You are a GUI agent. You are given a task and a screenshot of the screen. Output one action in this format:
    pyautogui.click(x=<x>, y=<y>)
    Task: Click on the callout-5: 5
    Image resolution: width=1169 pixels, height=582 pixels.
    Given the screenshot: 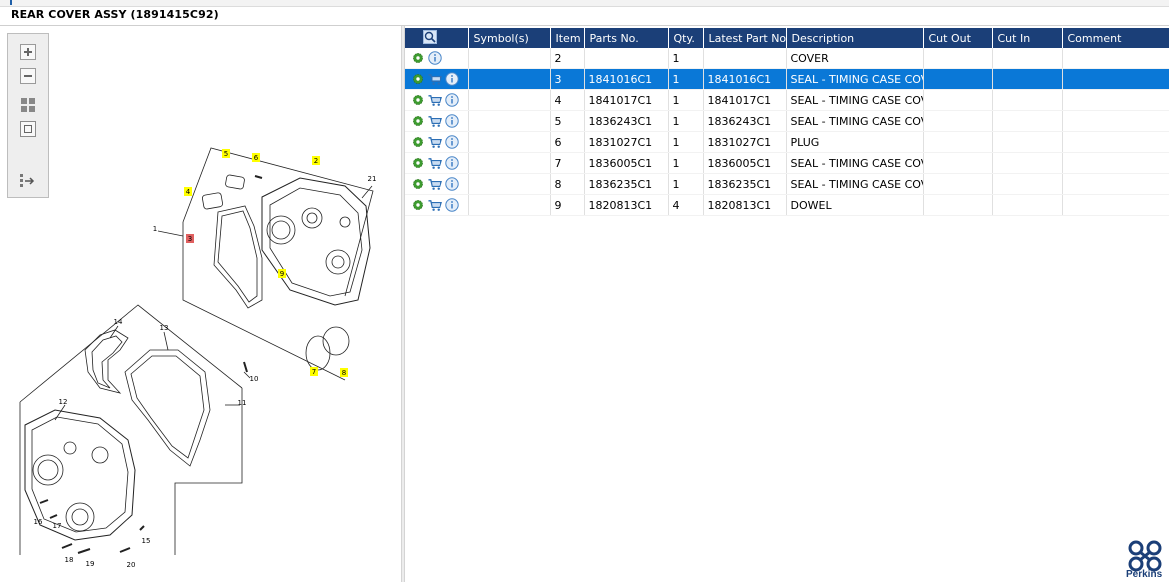 What is the action you would take?
    pyautogui.click(x=226, y=153)
    